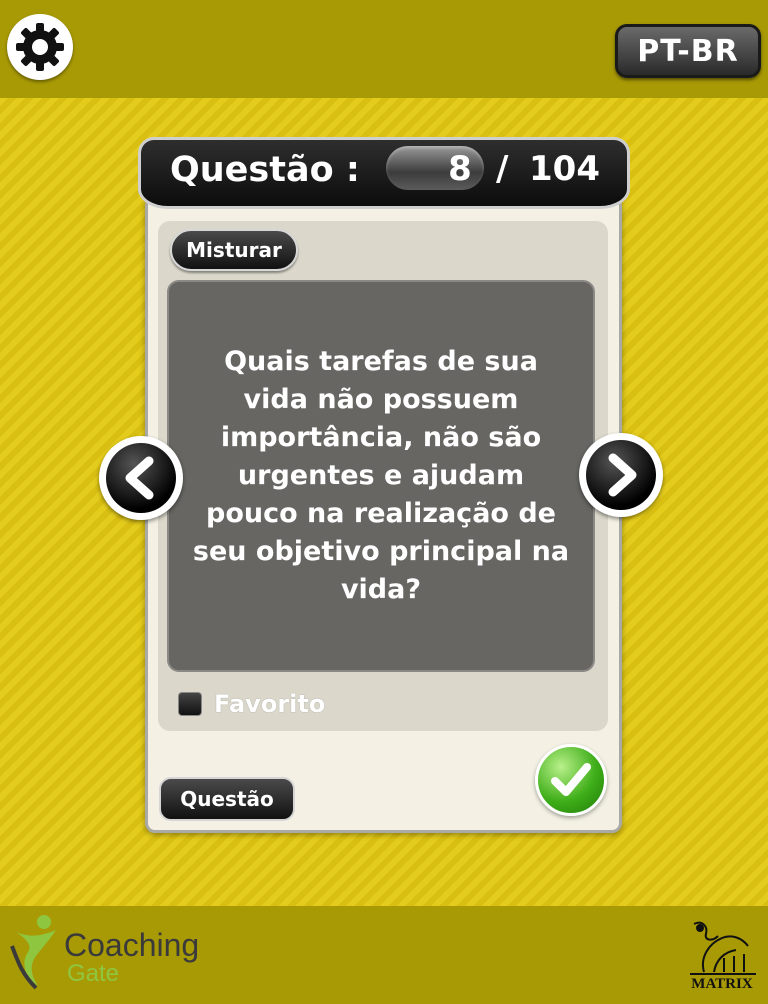 This screenshot has width=768, height=1004. I want to click on favorite-row: Favorito, so click(251, 704).